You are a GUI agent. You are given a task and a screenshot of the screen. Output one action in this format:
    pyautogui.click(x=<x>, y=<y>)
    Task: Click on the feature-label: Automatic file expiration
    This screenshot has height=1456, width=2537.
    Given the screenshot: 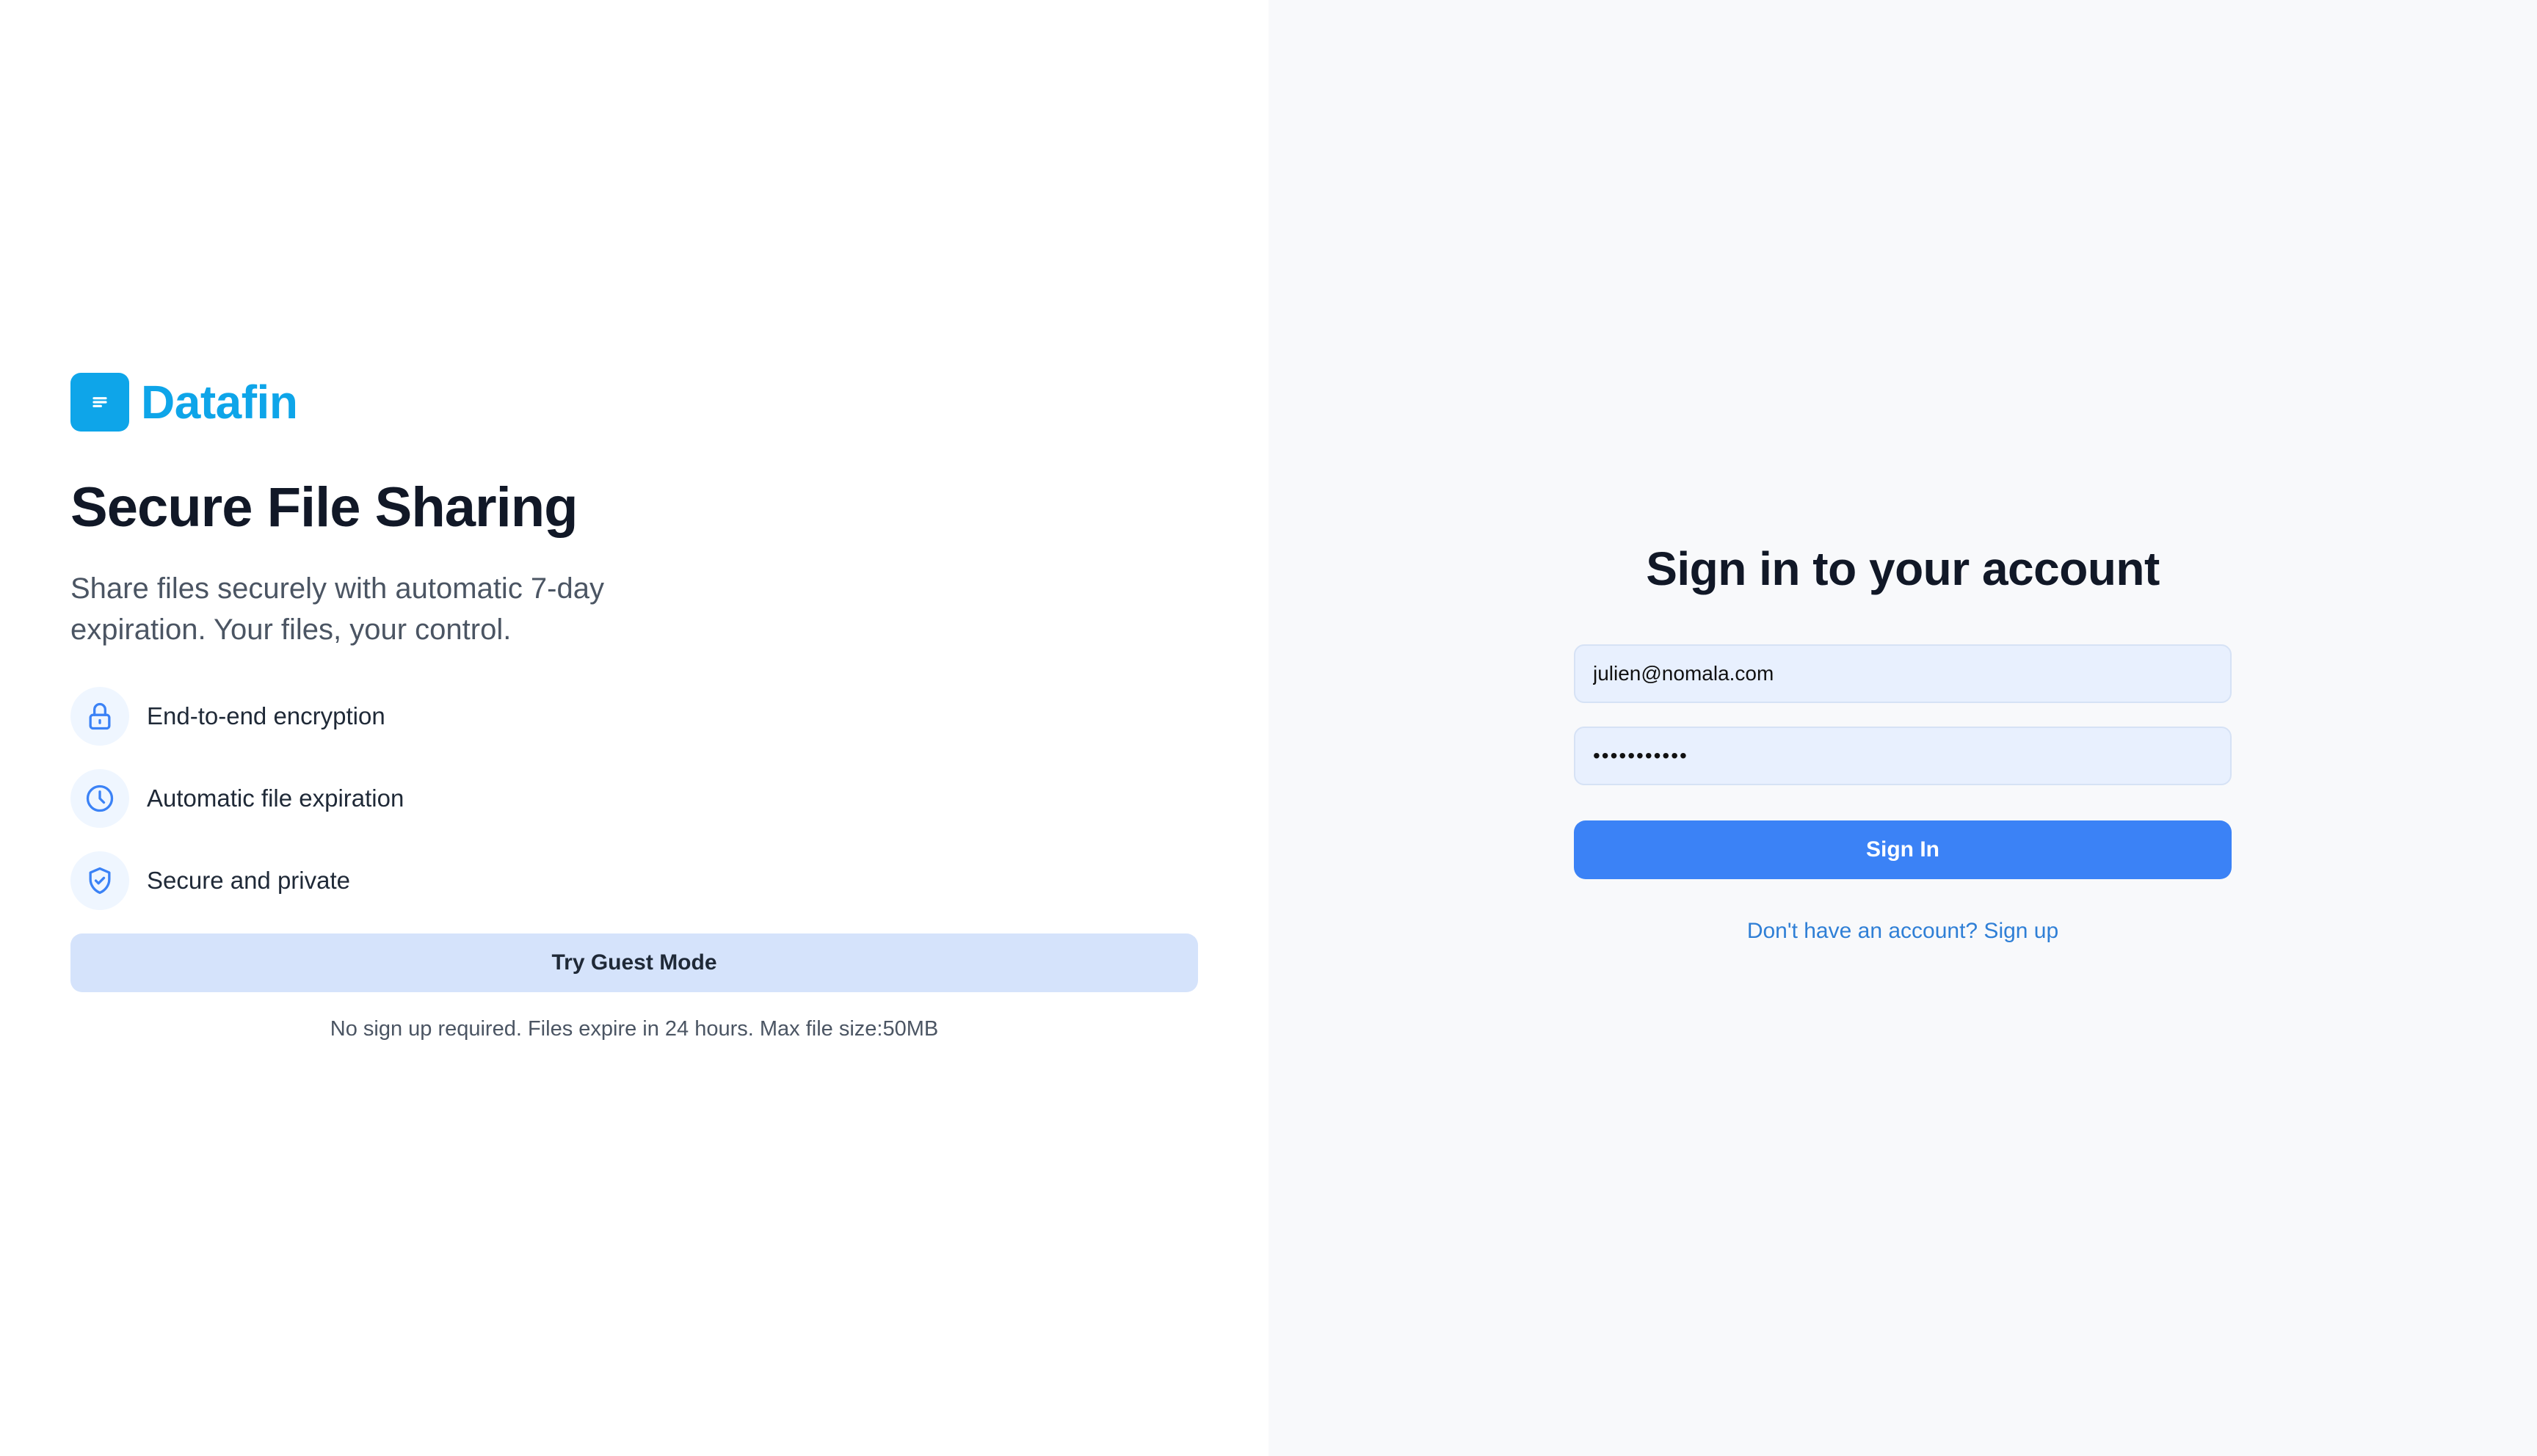 What is the action you would take?
    pyautogui.click(x=275, y=798)
    